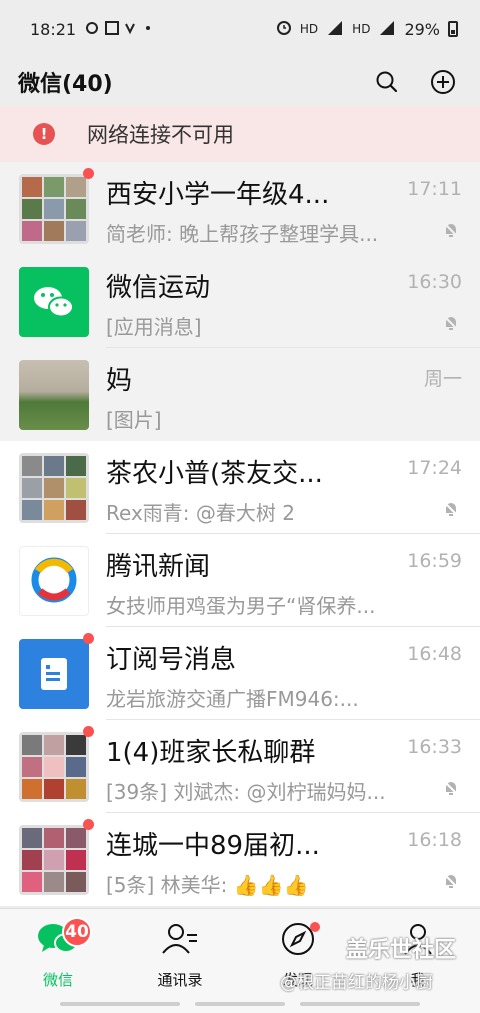 This screenshot has width=480, height=1013. I want to click on status-bar: 18:21 HD HD 29%, so click(240, 29).